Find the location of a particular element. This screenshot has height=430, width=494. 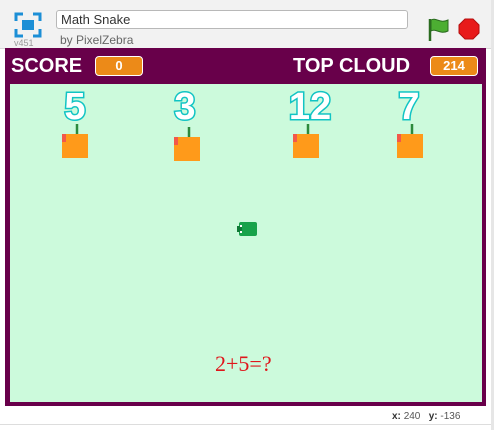

x-coordinate-value: 240 is located at coordinates (412, 416).